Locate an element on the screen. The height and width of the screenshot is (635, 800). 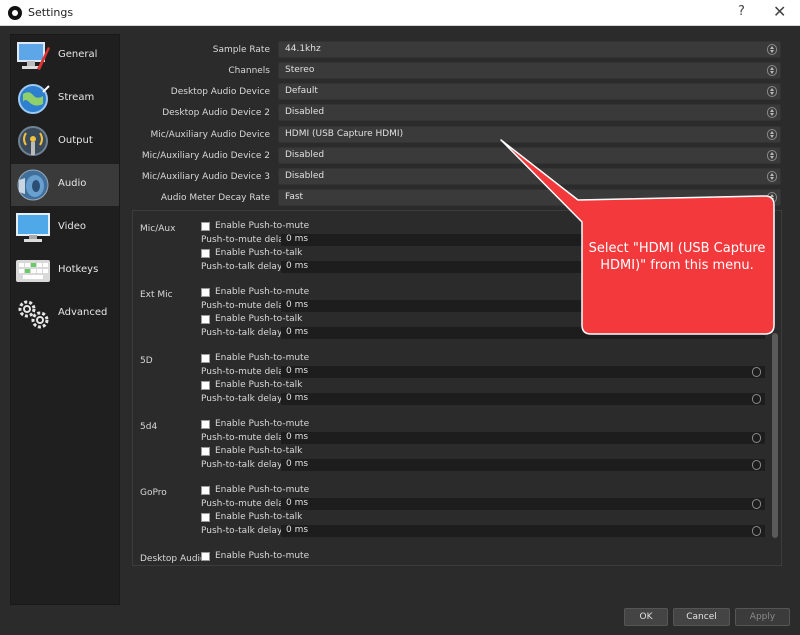
close-button: ✕ is located at coordinates (779, 11).